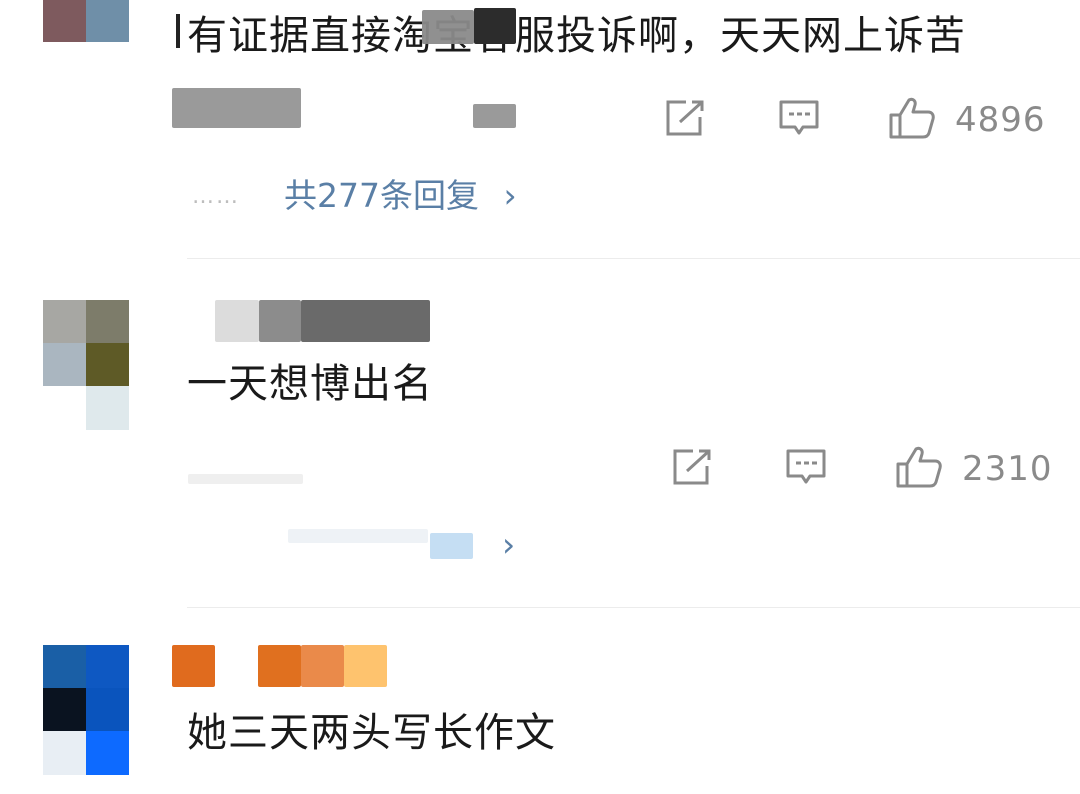 This screenshot has height=794, width=1080. I want to click on replies-label: 共277条回复, so click(381, 195).